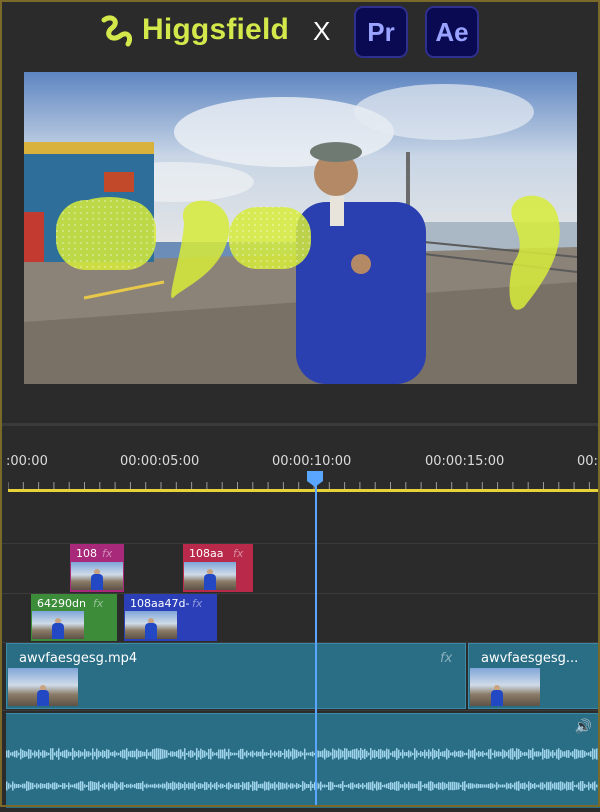  I want to click on premiere-pro-badge: Pr, so click(381, 32).